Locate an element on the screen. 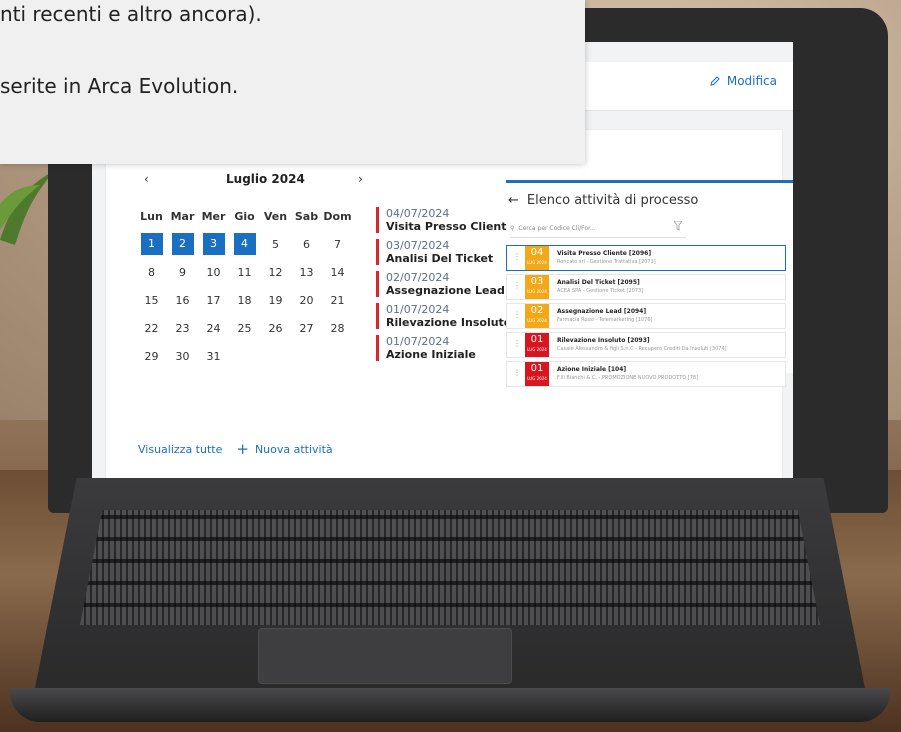 The image size is (901, 732). calendar-day-number: 27 is located at coordinates (306, 328).